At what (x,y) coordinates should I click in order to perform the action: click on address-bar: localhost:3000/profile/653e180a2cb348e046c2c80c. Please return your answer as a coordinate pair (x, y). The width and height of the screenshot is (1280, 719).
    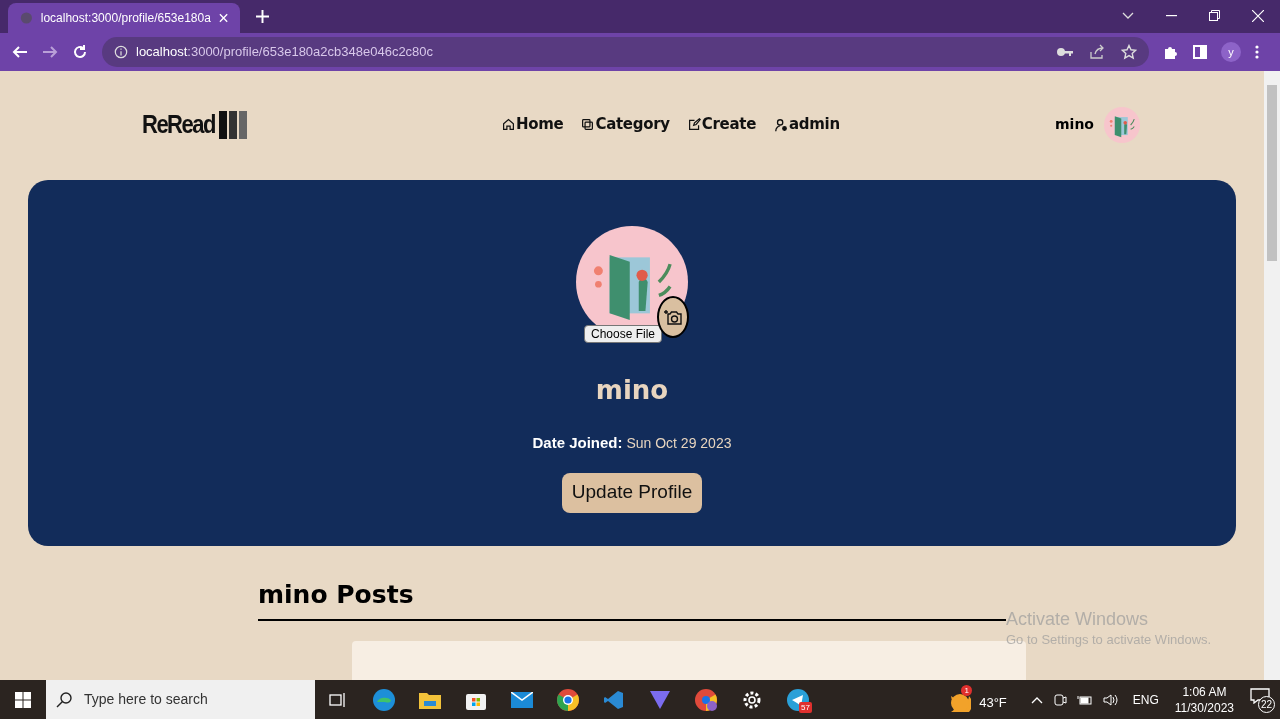
    Looking at the image, I should click on (625, 52).